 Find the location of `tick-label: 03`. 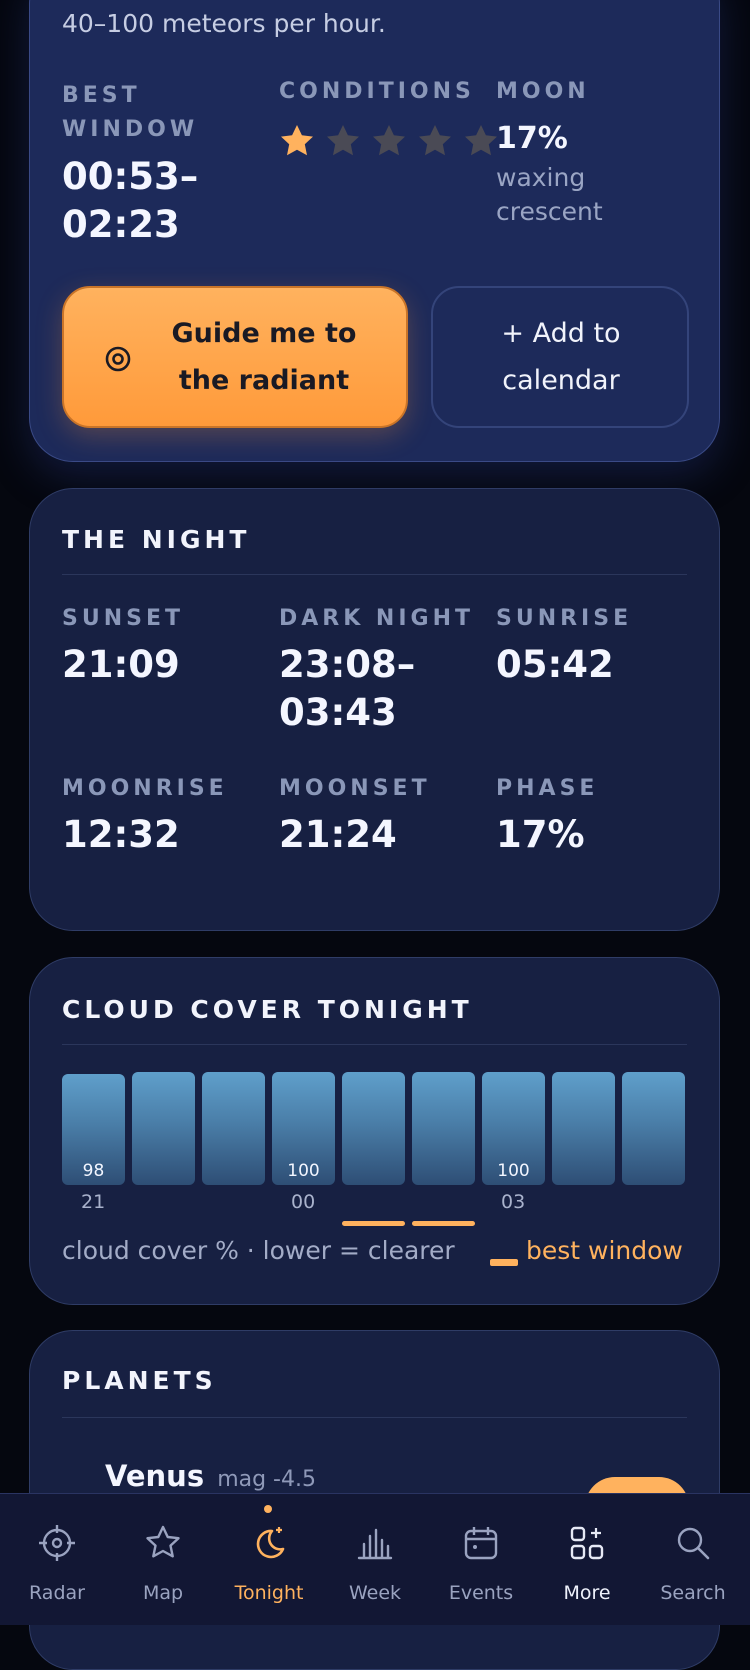

tick-label: 03 is located at coordinates (513, 1202).